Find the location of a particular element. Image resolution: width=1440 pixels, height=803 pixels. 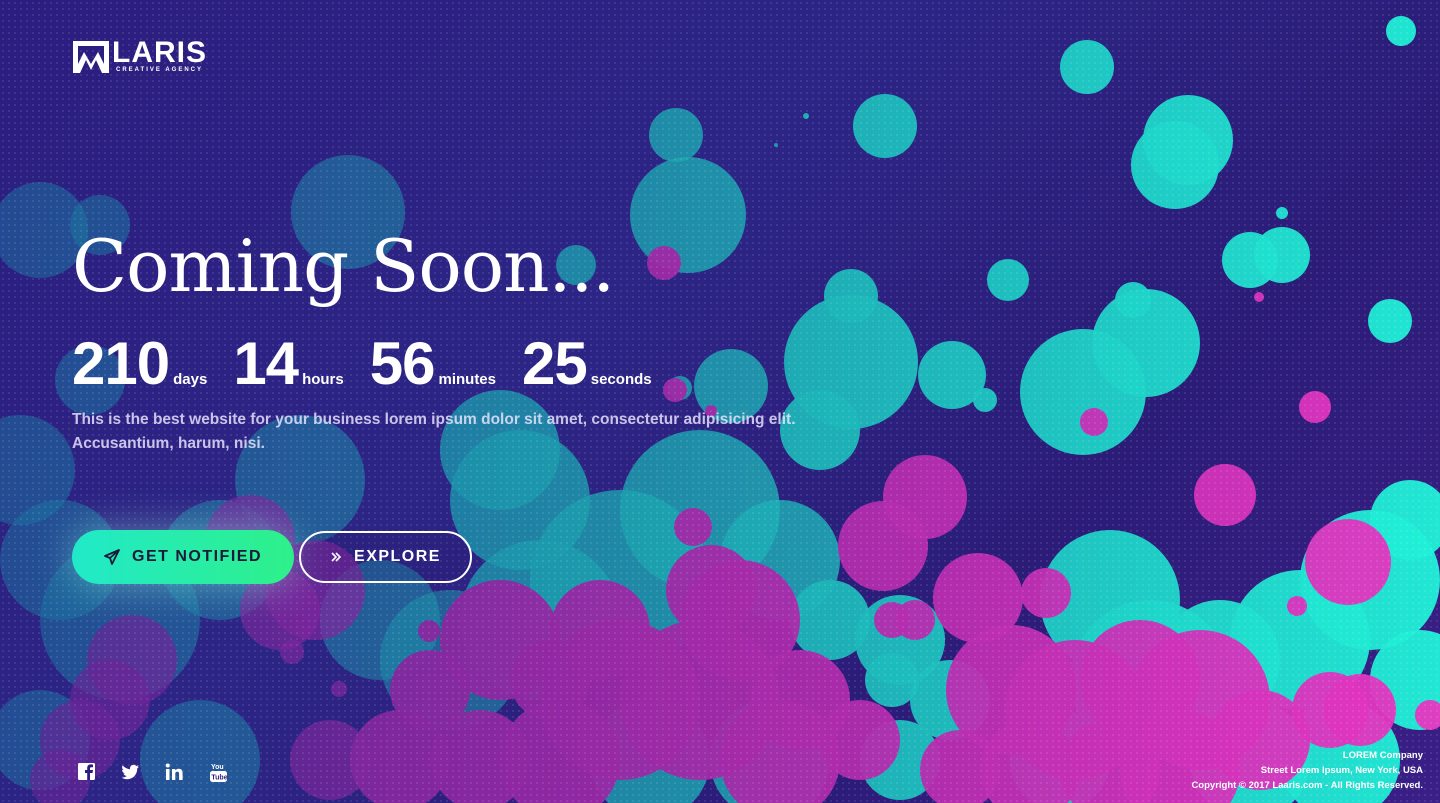

countdown-timer: 210 days 14 hours 56 minutes 25 seconds is located at coordinates (375, 364).